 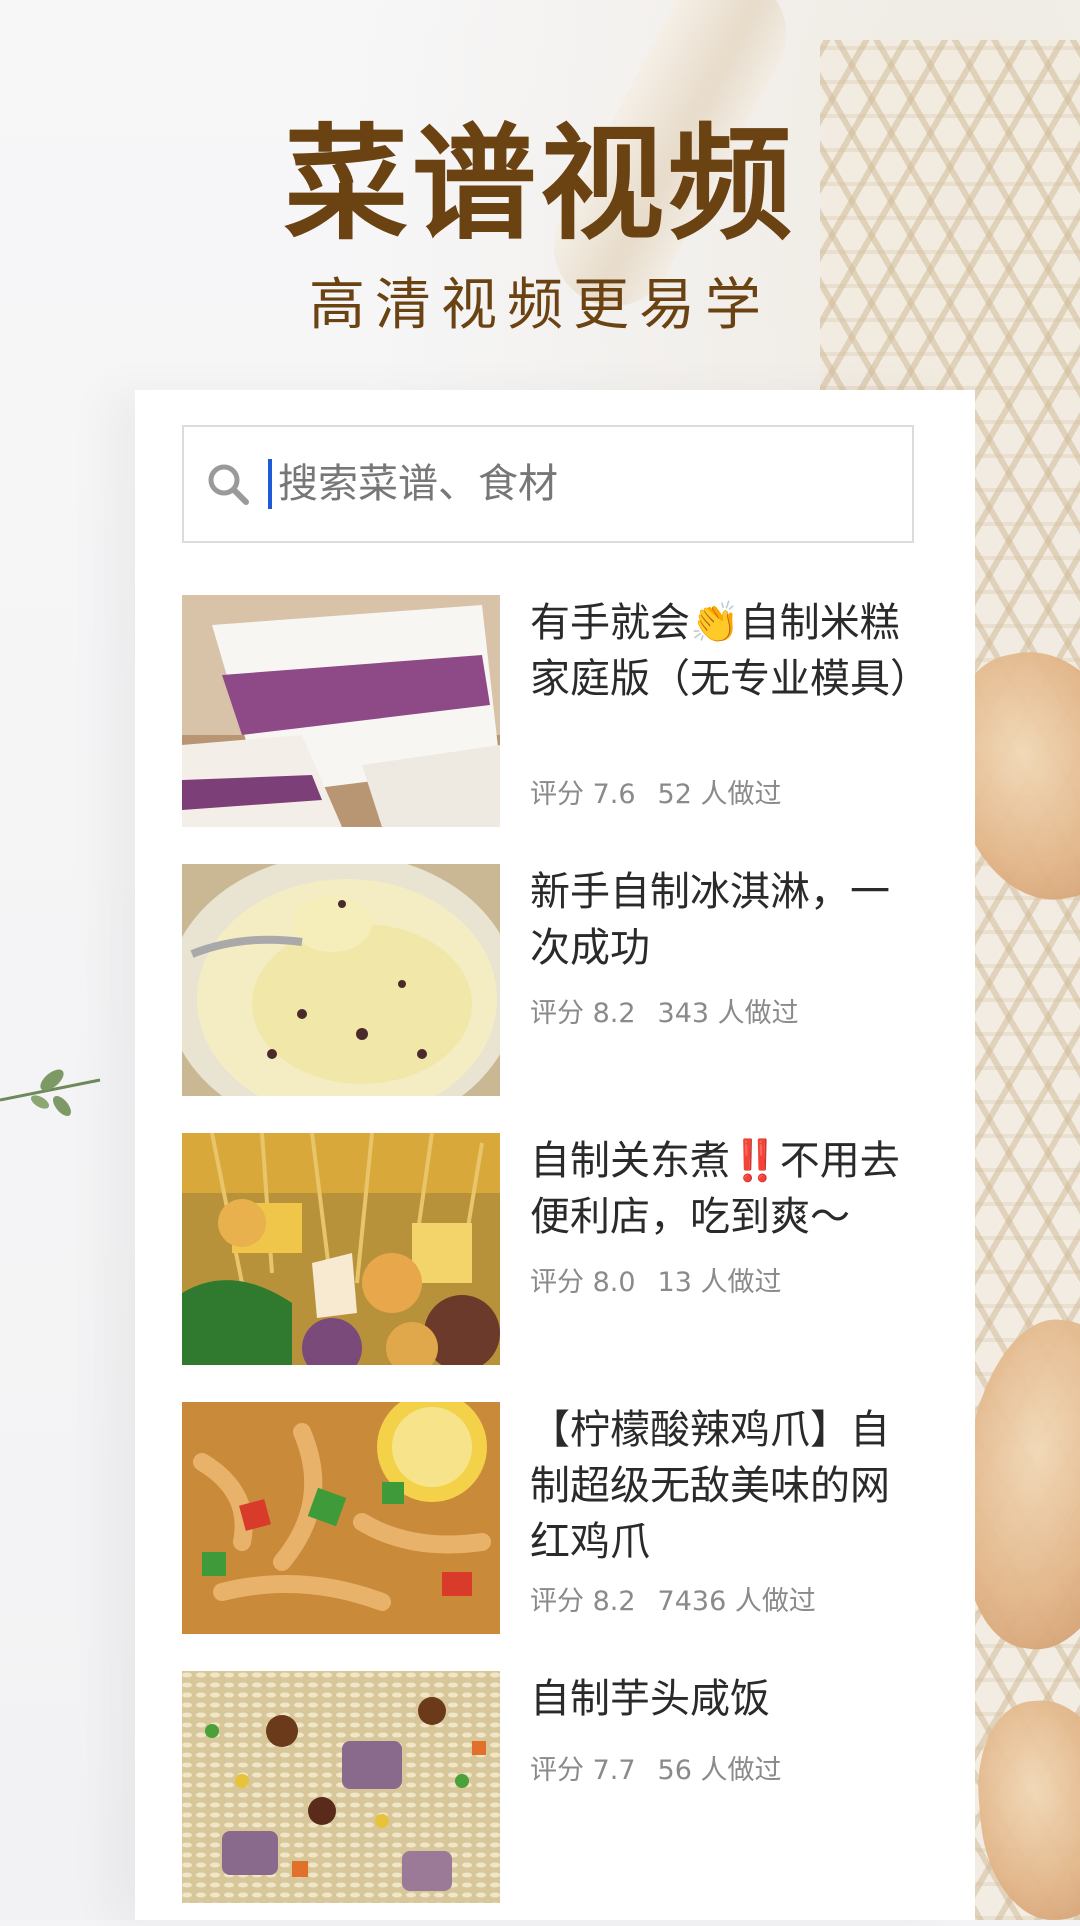 I want to click on recipe-meta: 评分 7.7 56 人做过, so click(x=655, y=1771).